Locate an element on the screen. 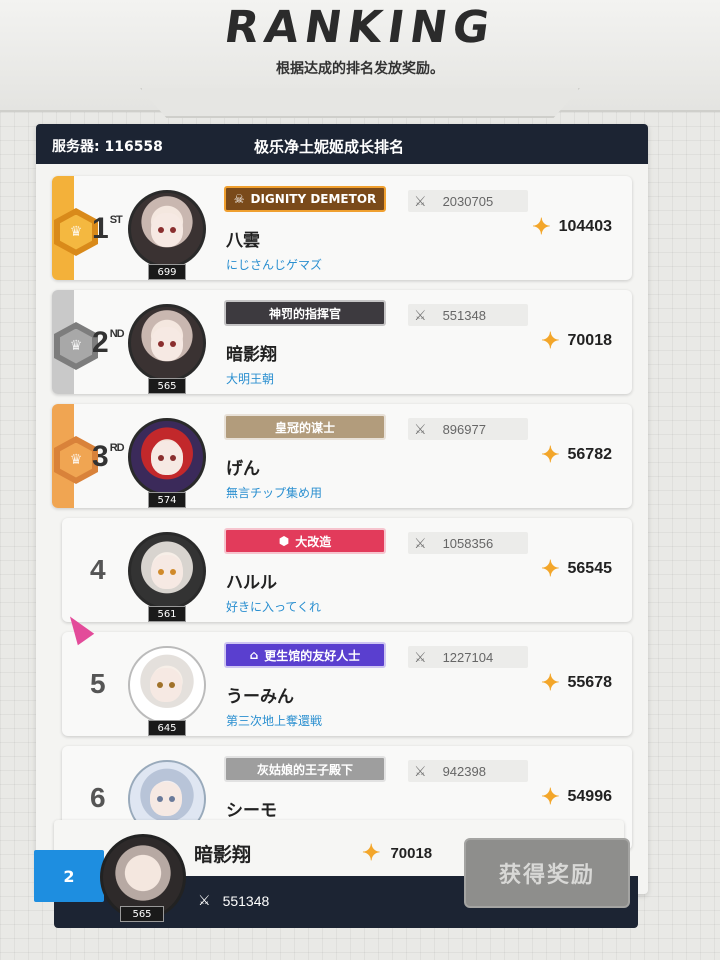 The width and height of the screenshot is (720, 960). power-box: ⚔ 2030705 is located at coordinates (468, 201).